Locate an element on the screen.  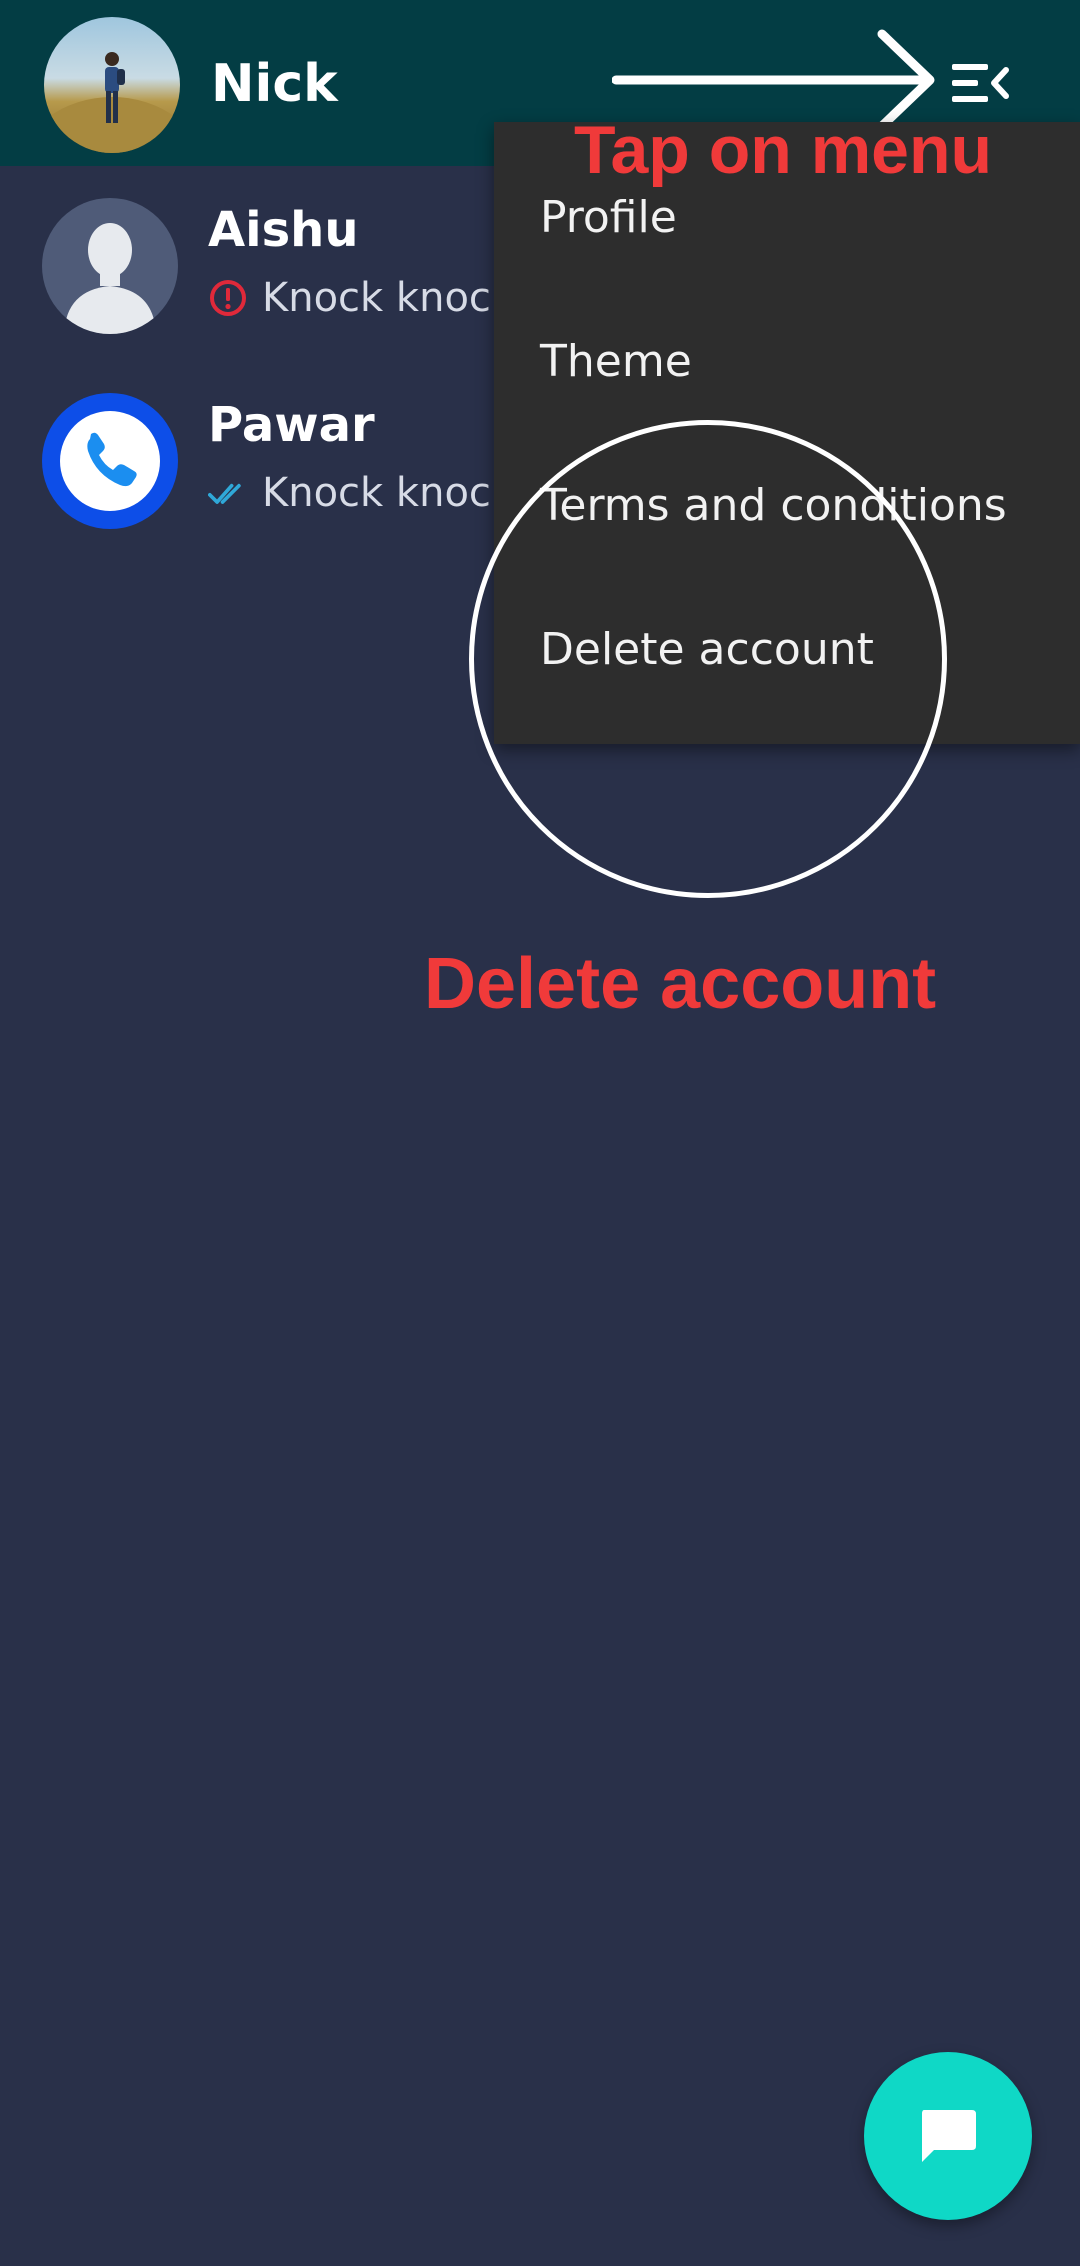
chat-bubble-icon is located at coordinates (949, 2136).